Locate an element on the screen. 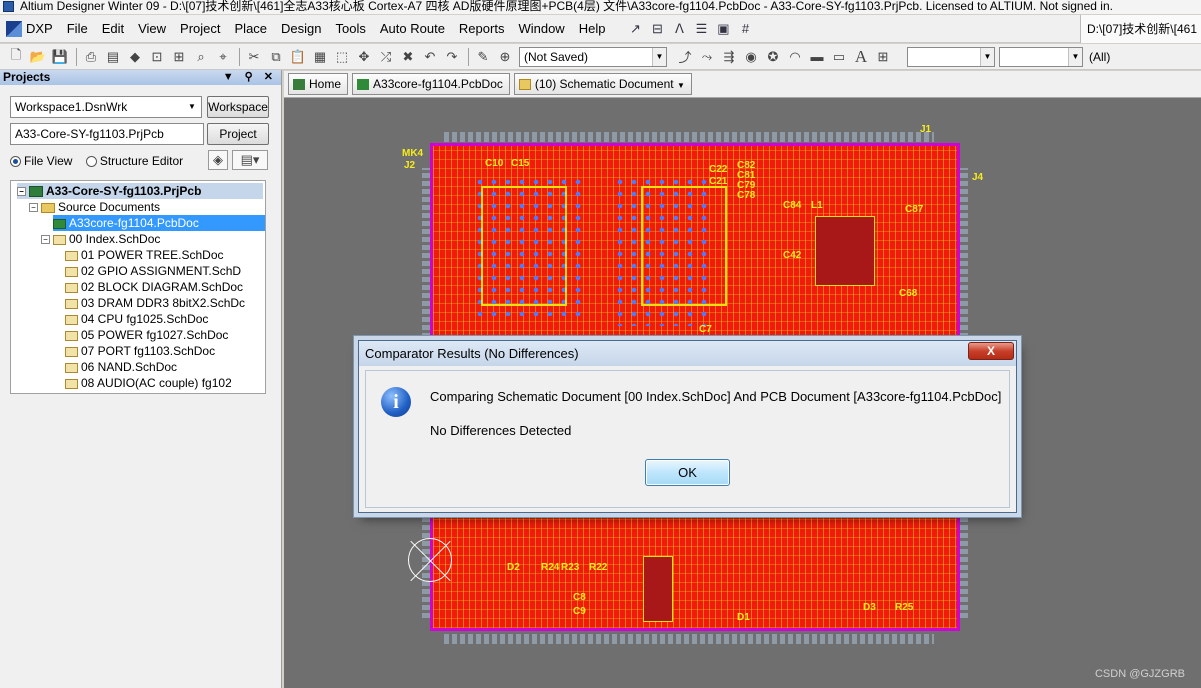 Image resolution: width=1201 pixels, height=688 pixels. zoom-filter-icon: ⌖ is located at coordinates (223, 57).